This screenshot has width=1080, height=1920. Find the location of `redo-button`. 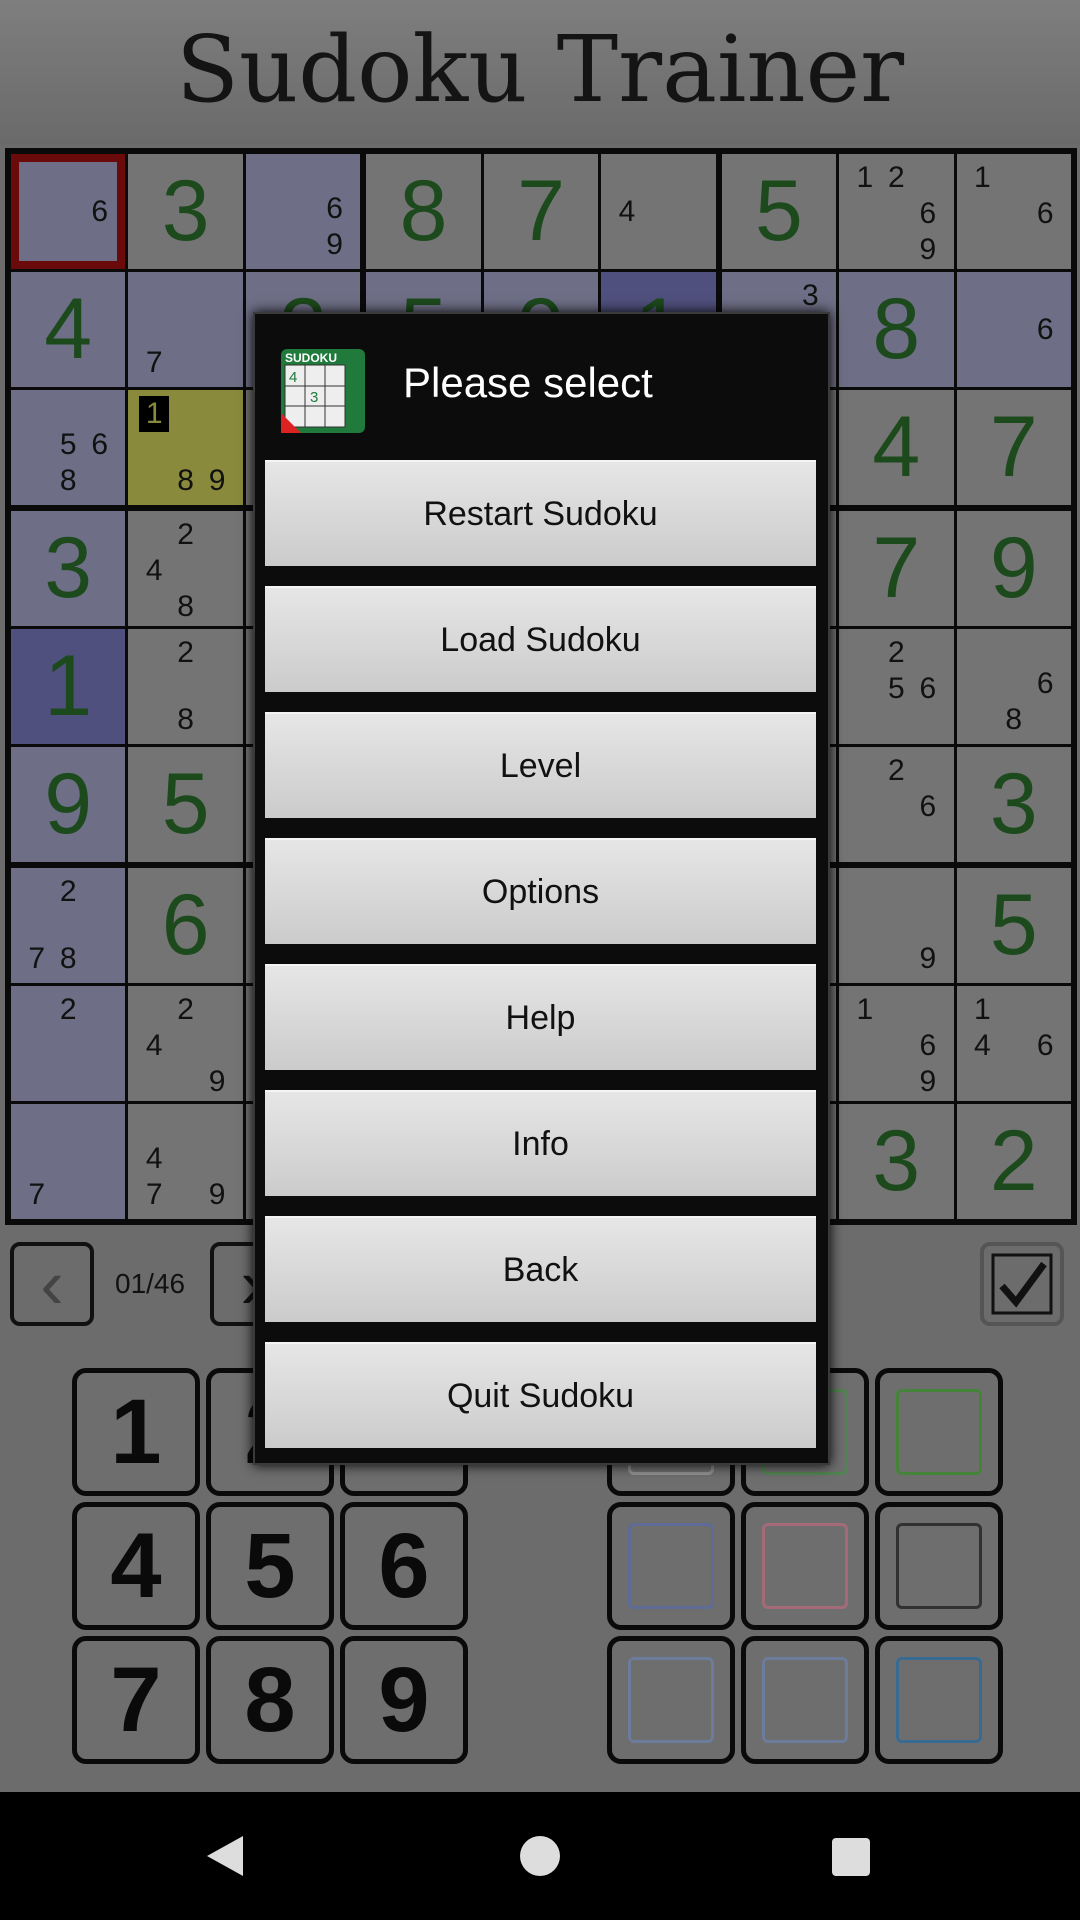

redo-button is located at coordinates (805, 1700).